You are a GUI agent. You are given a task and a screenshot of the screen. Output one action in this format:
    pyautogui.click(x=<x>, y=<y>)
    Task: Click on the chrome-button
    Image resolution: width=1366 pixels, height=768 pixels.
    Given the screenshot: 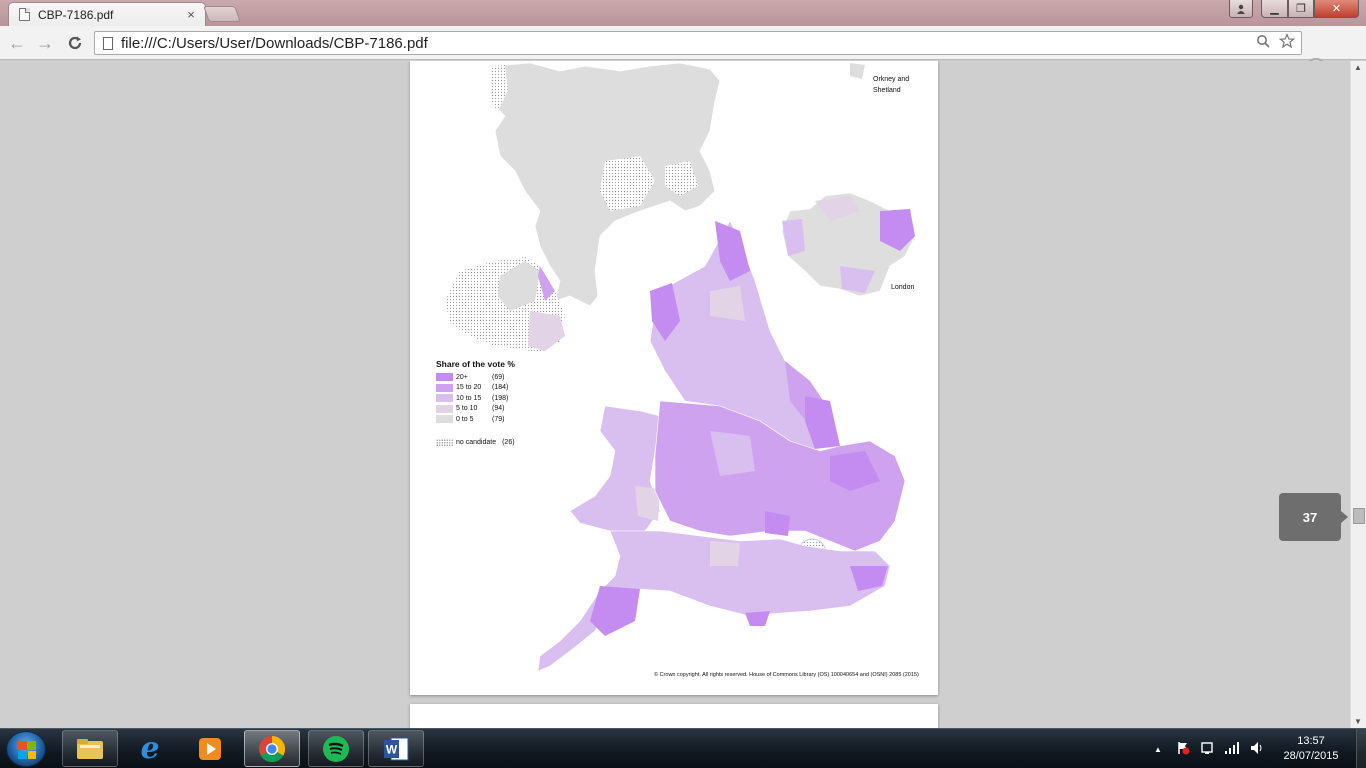 What is the action you would take?
    pyautogui.click(x=272, y=748)
    